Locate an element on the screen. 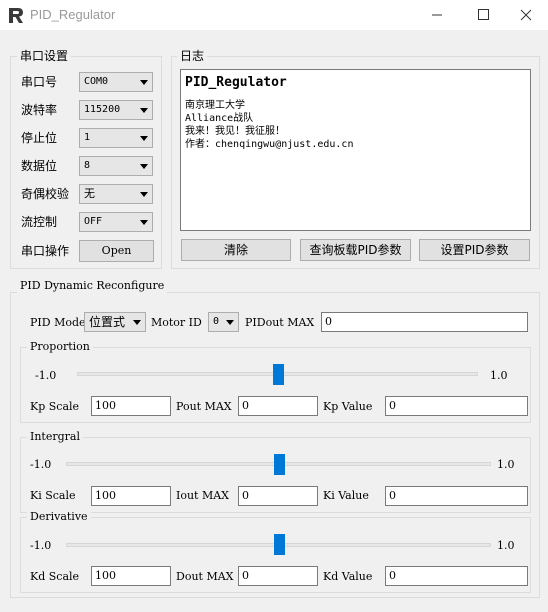 The height and width of the screenshot is (612, 548). minimize-icon is located at coordinates (437, 15).